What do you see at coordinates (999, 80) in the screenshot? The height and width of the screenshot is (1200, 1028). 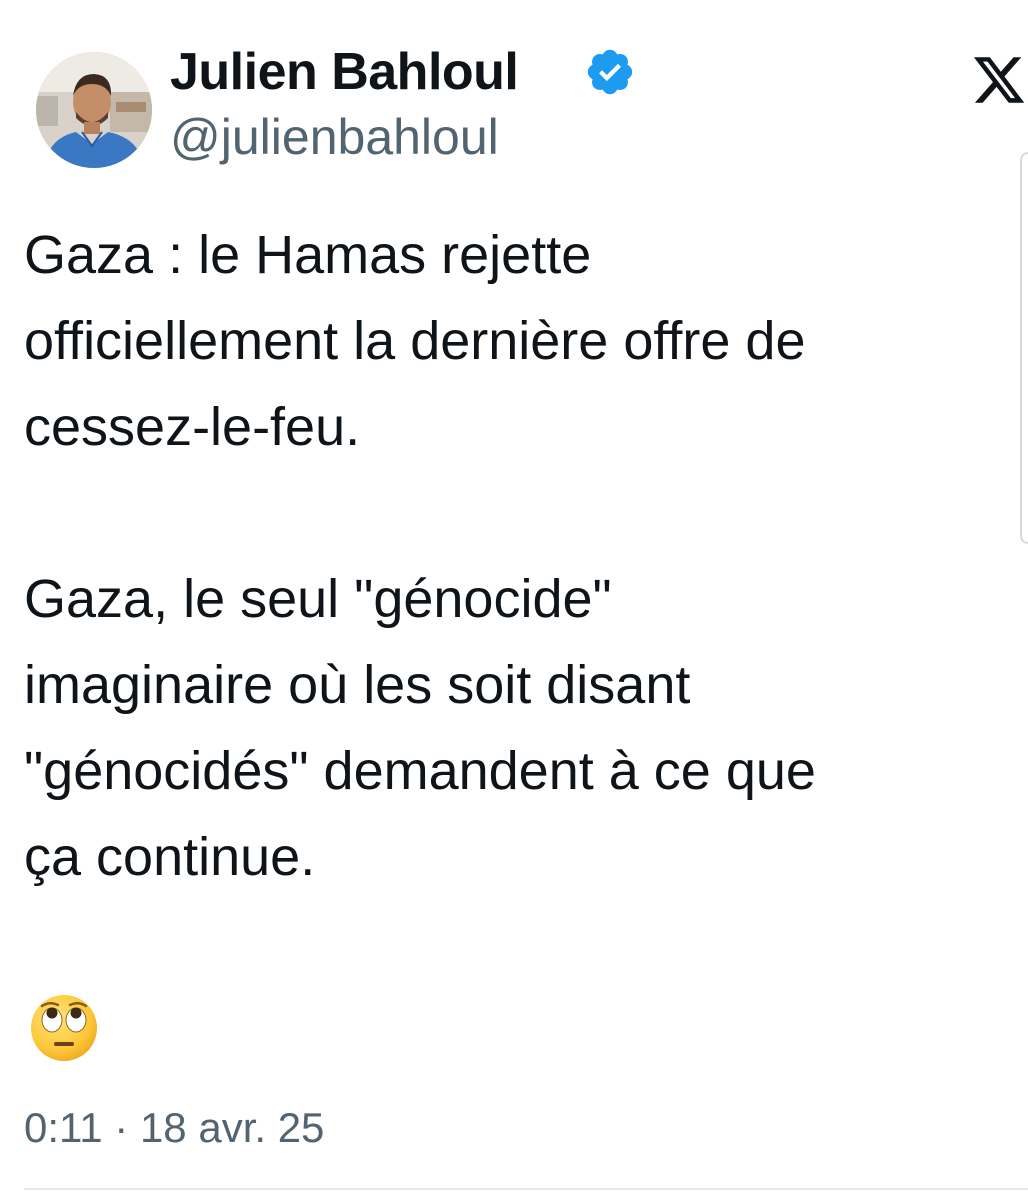 I see `x-logo-icon` at bounding box center [999, 80].